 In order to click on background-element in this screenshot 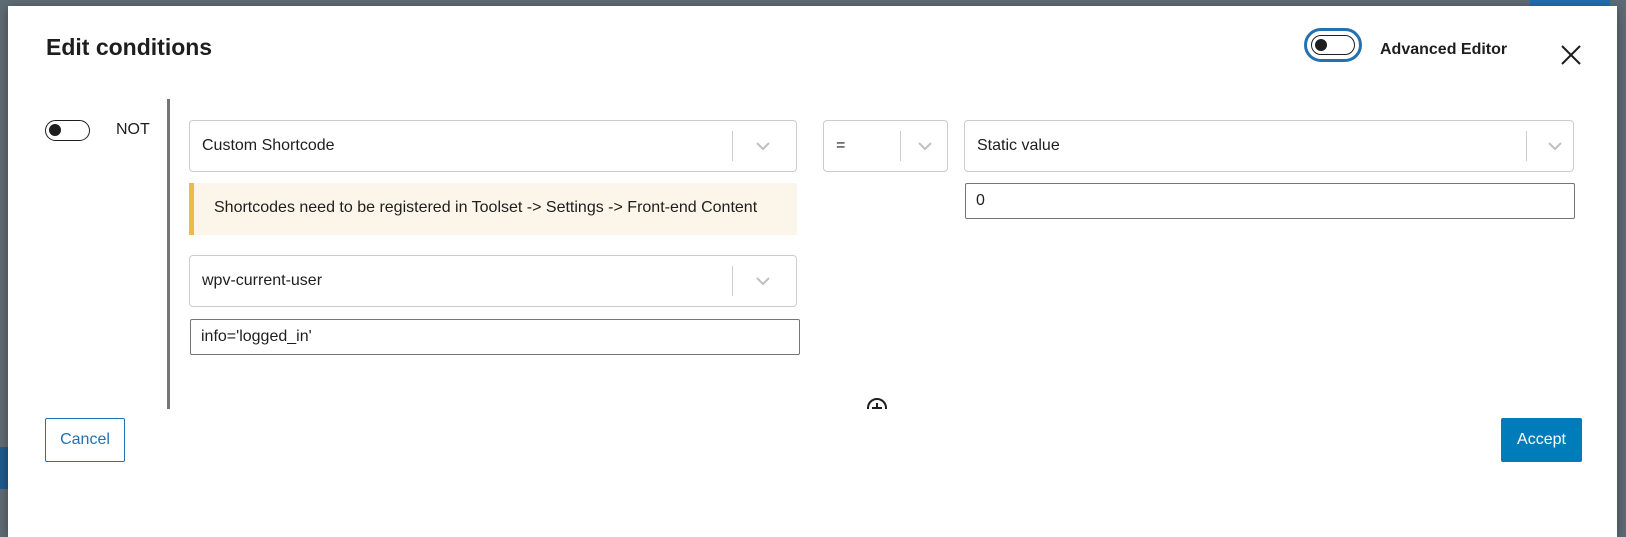, I will do `click(4, 468)`.